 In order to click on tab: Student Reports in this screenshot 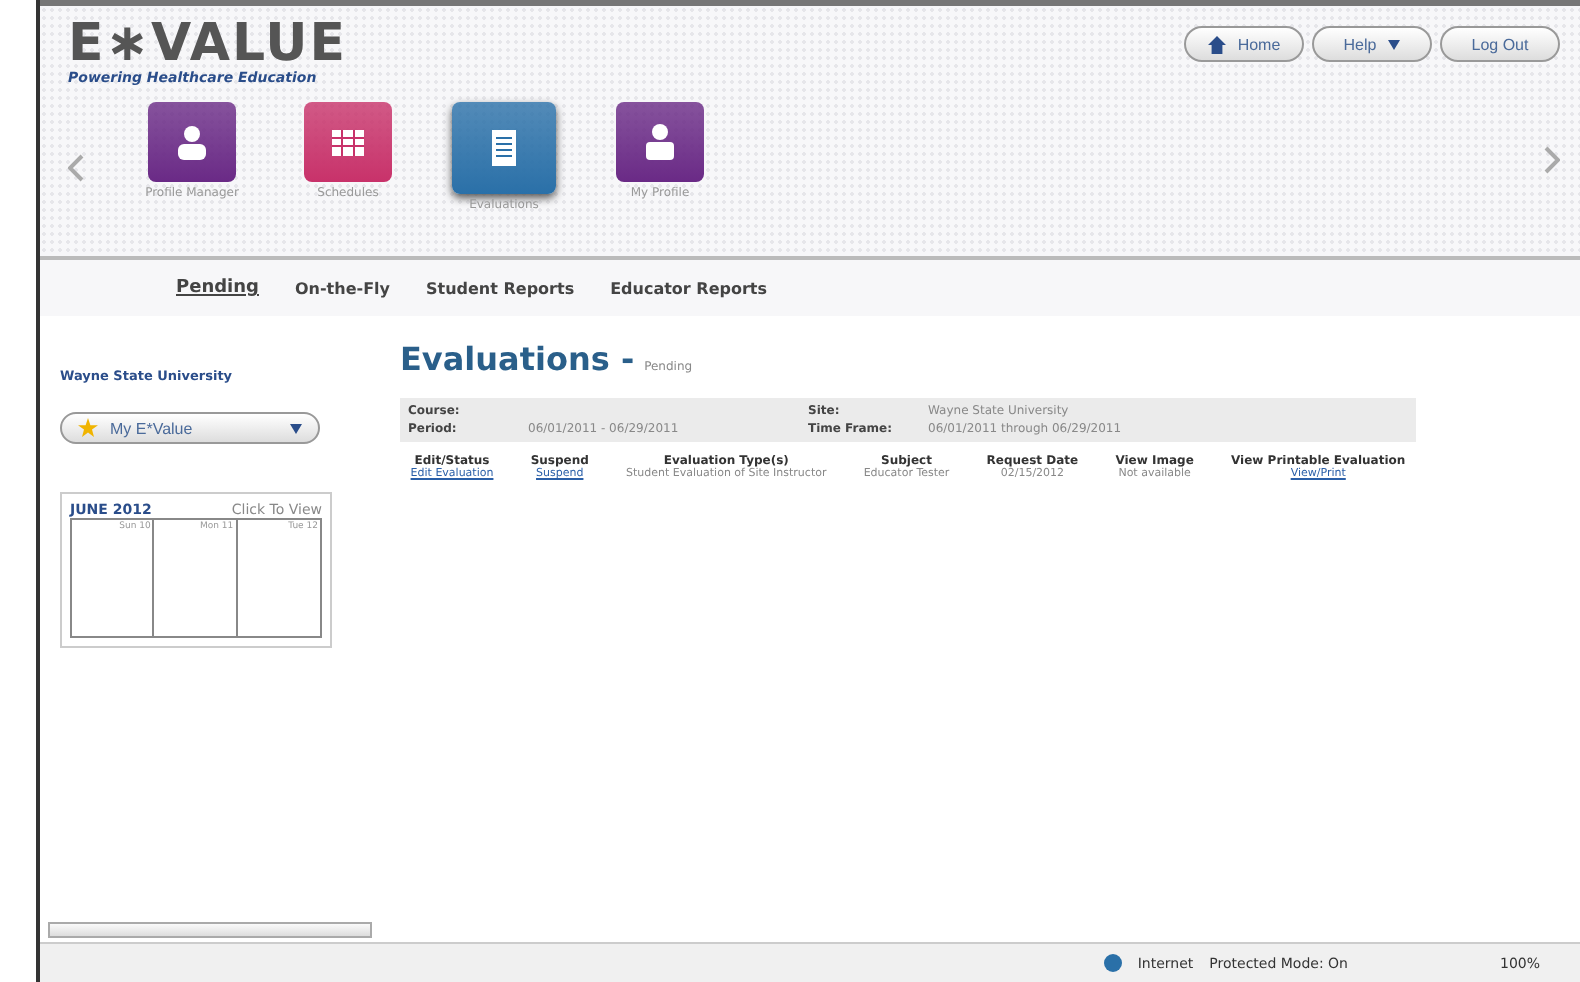, I will do `click(500, 288)`.